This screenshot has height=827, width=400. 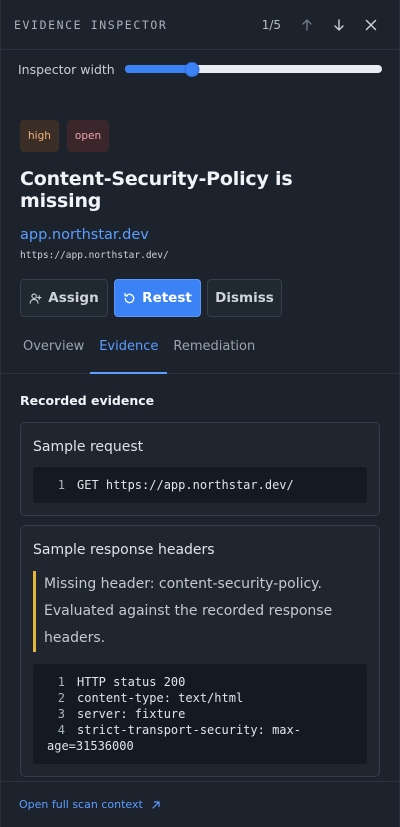 I want to click on dismiss-button: Dismiss, so click(x=244, y=298).